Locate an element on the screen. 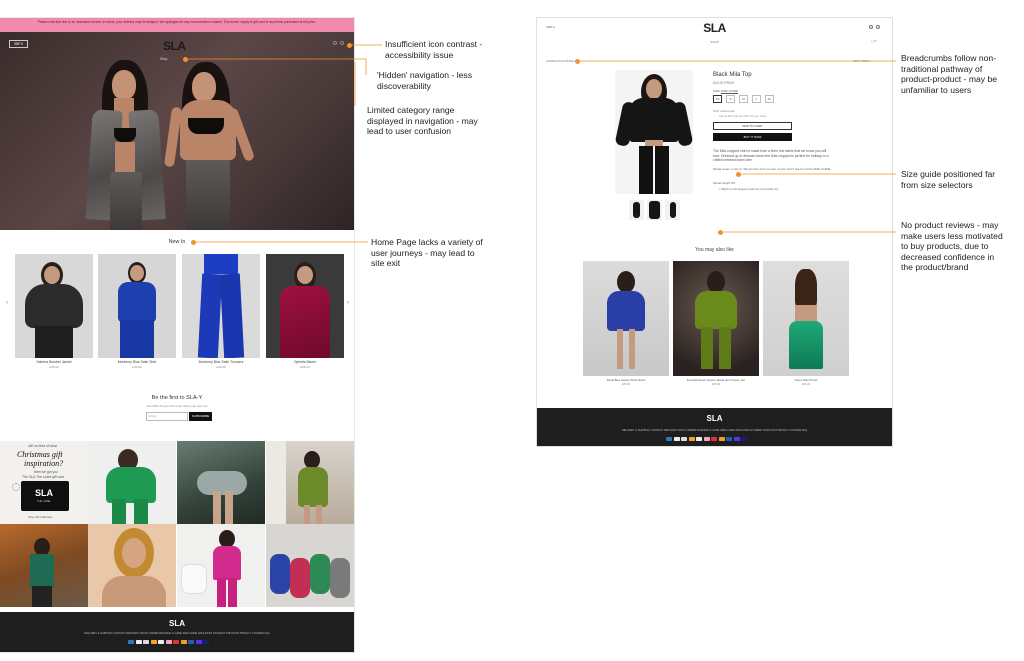 The width and height of the screenshot is (1024, 661). product-name: Sabrina Bomber Jacket is located at coordinates (54, 362).